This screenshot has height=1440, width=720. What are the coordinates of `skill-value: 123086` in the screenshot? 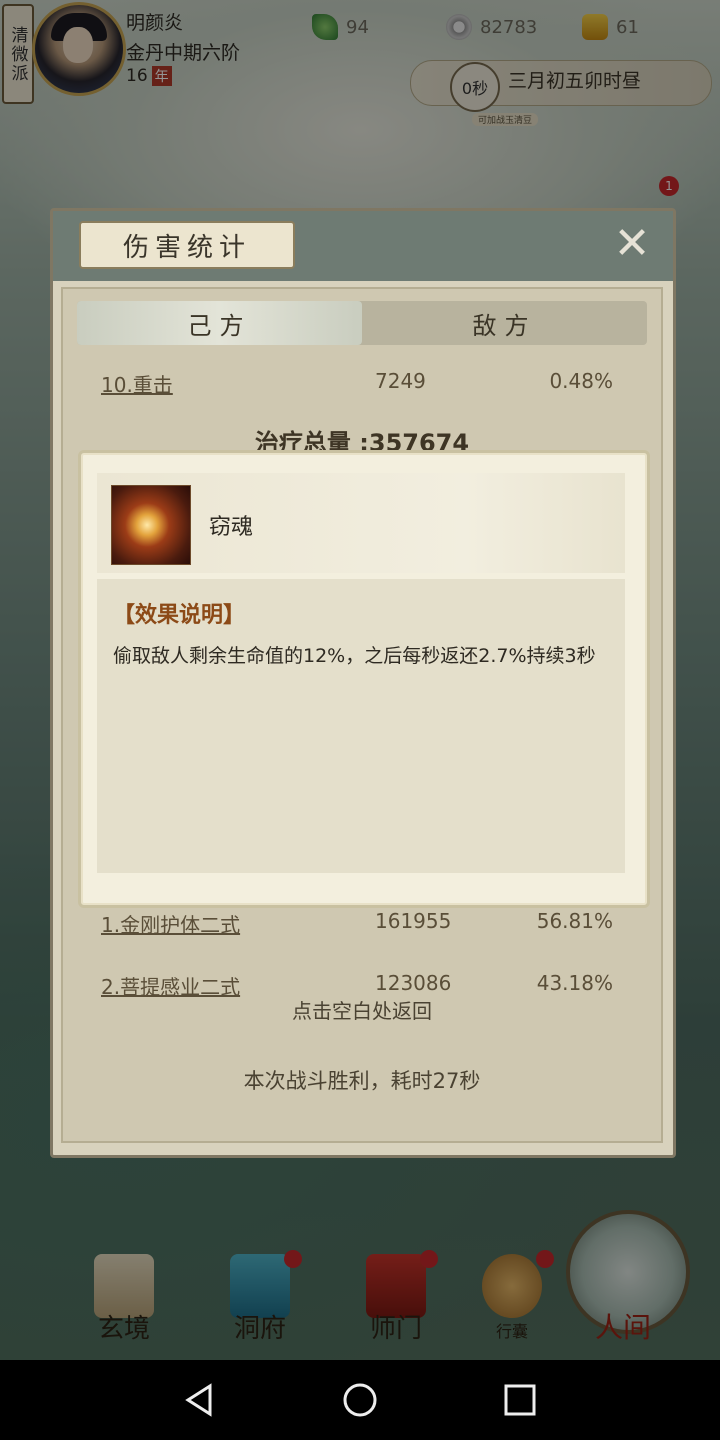 It's located at (413, 983).